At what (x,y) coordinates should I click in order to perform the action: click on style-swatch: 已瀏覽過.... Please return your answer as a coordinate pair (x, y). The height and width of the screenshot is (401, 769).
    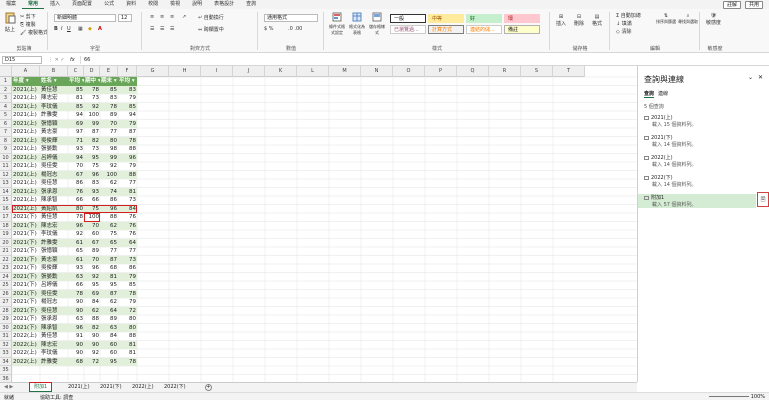
    Looking at the image, I should click on (408, 29).